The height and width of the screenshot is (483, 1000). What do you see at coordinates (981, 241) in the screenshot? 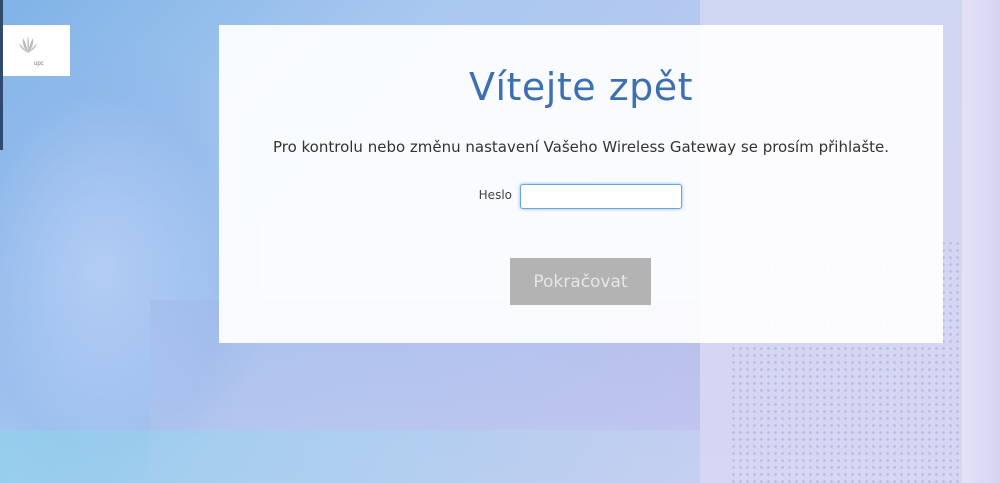
I see `background-router-edge` at bounding box center [981, 241].